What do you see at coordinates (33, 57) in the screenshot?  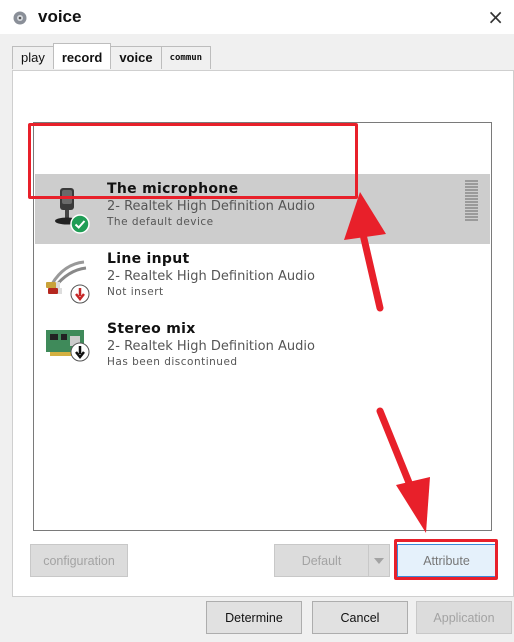 I see `tab-play: play` at bounding box center [33, 57].